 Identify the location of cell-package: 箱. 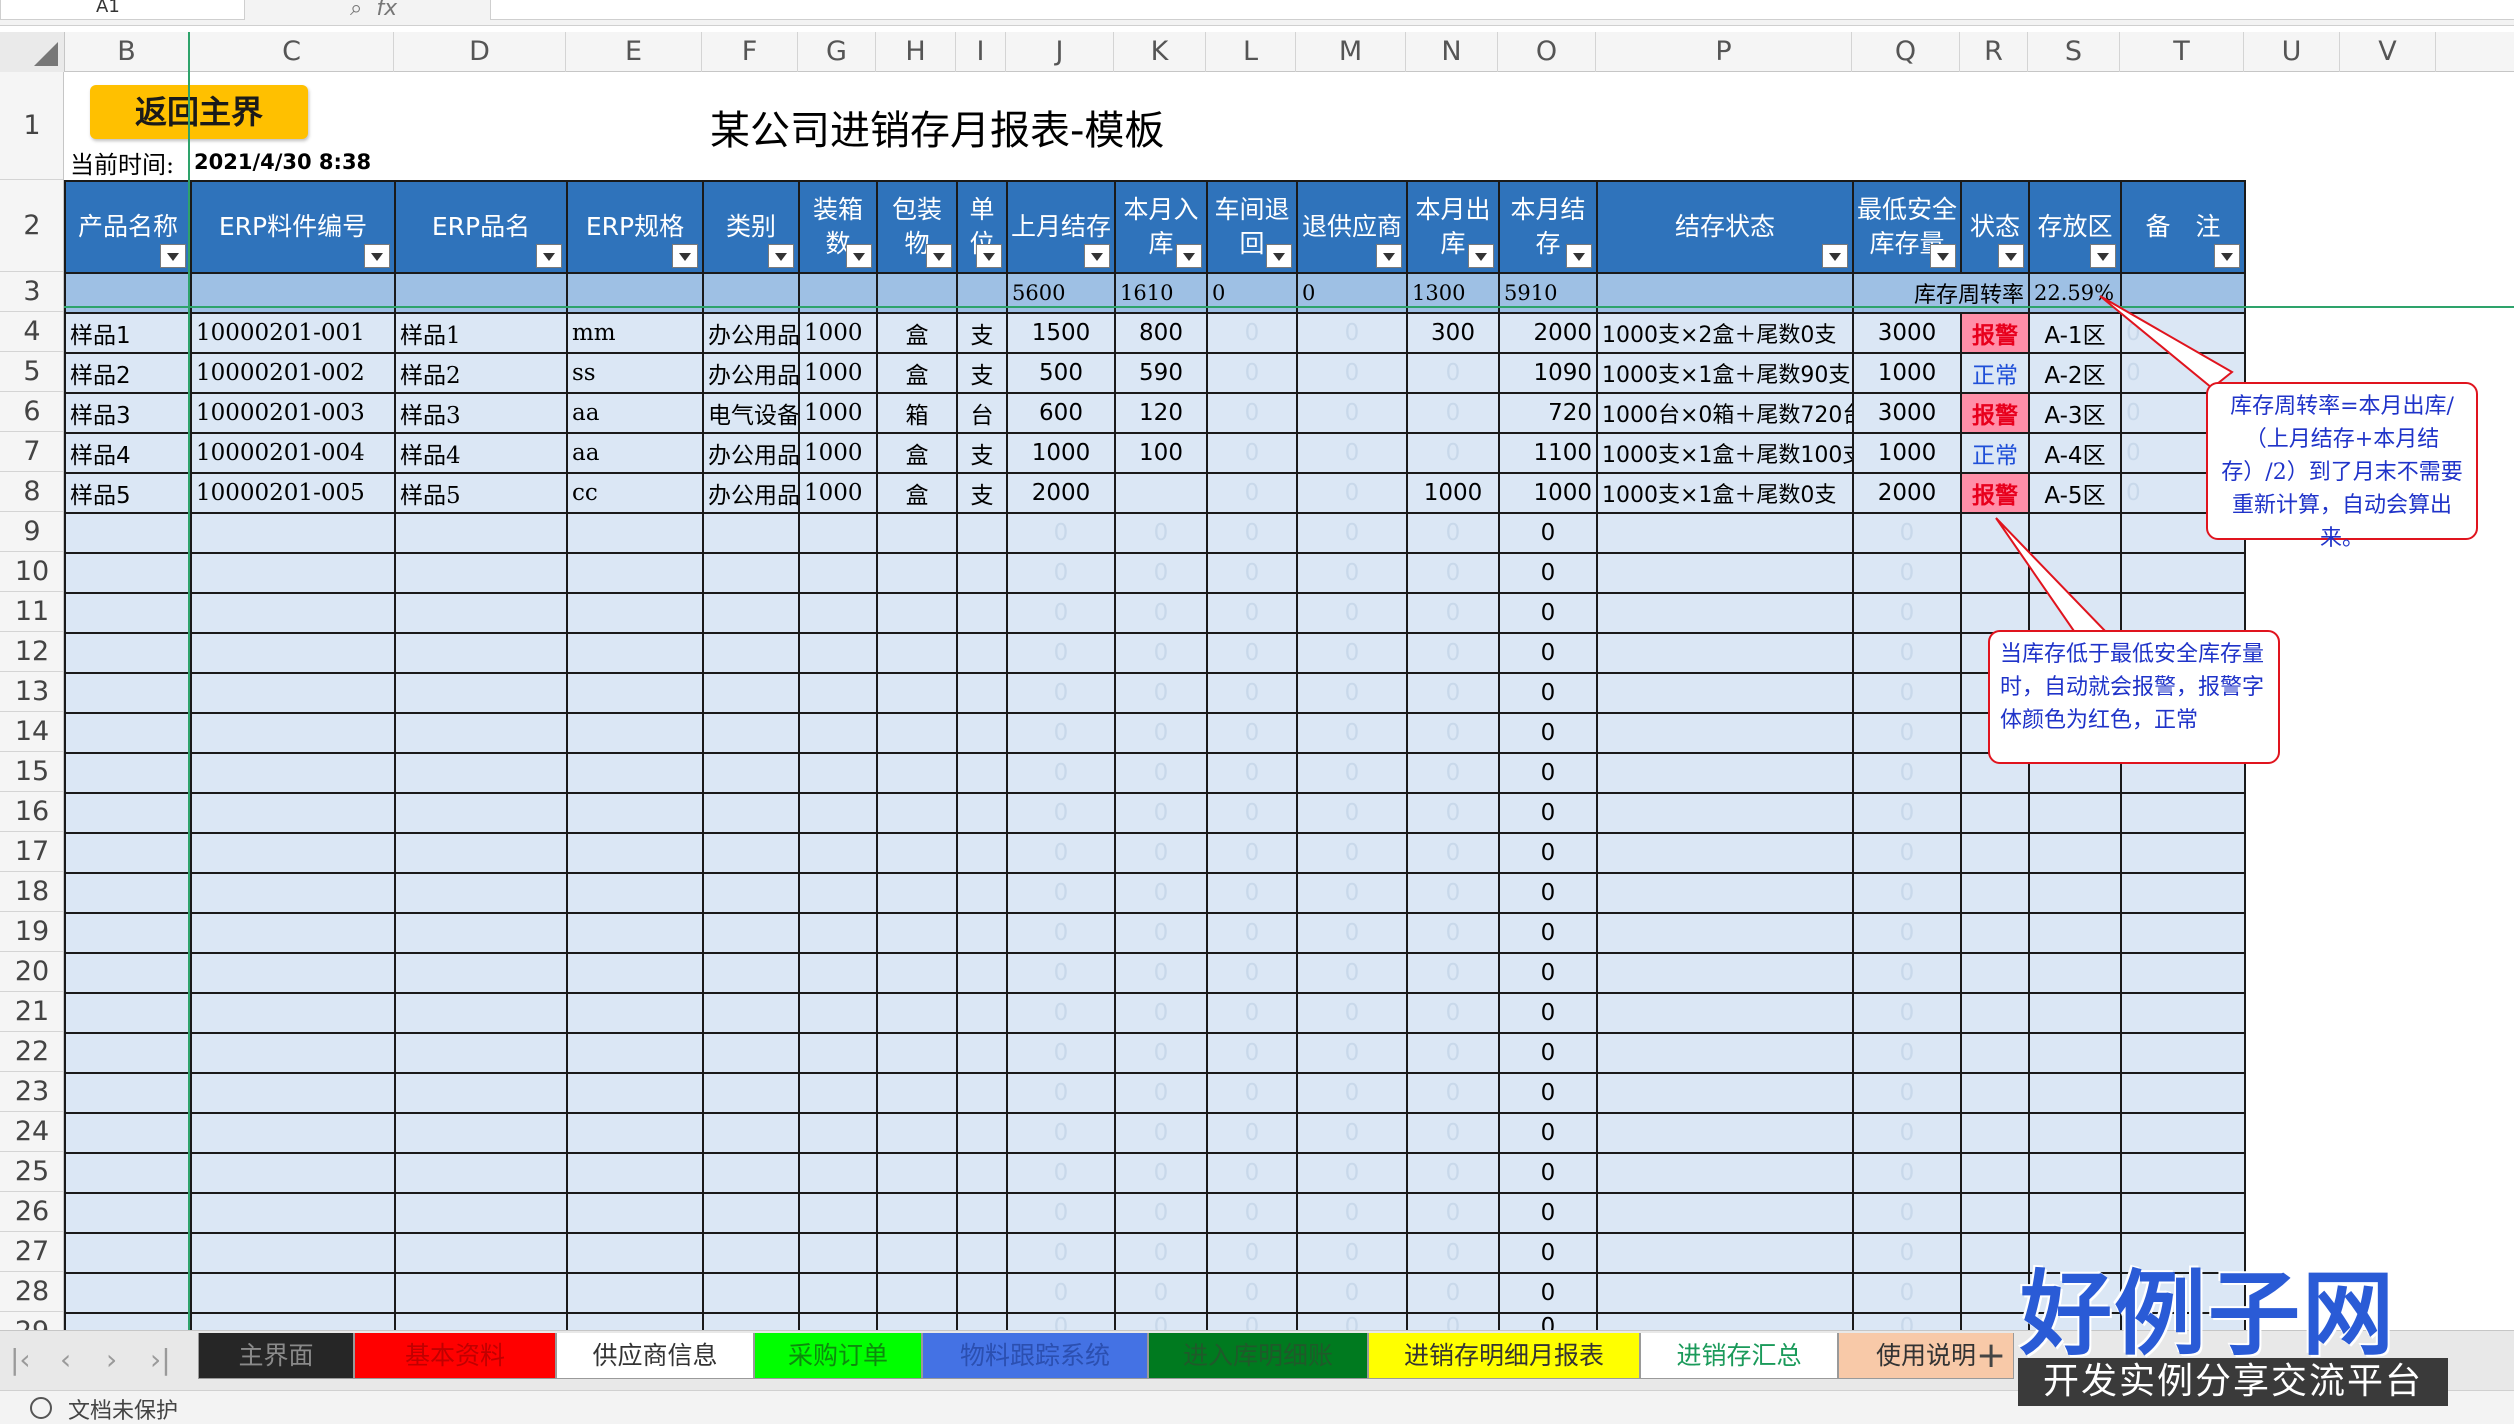
(917, 413).